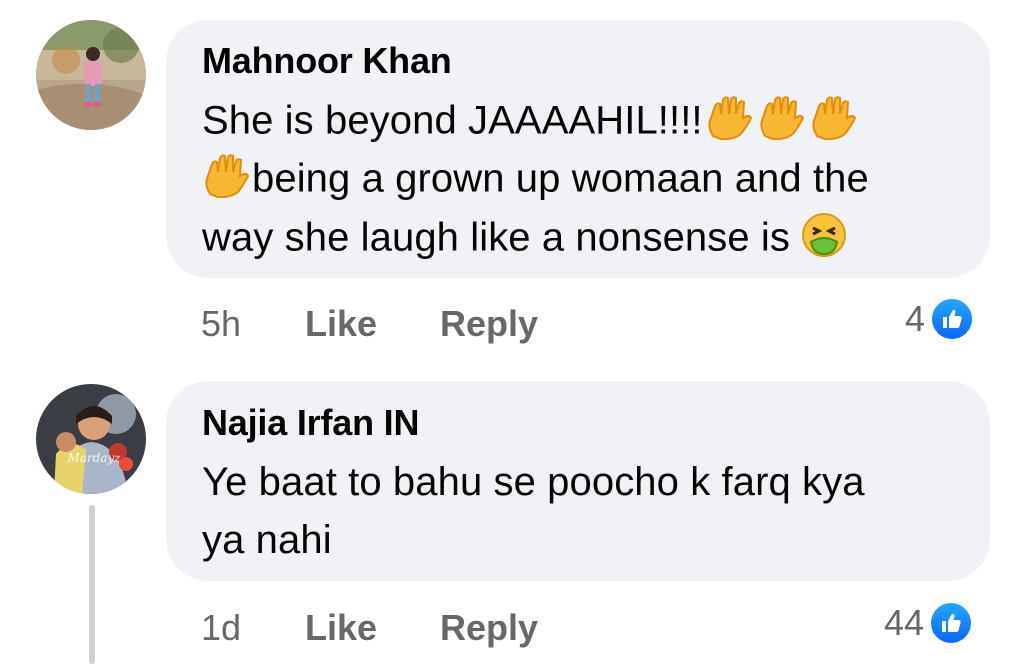 The width and height of the screenshot is (1024, 664). I want to click on reaction-summary: 44, so click(929, 623).